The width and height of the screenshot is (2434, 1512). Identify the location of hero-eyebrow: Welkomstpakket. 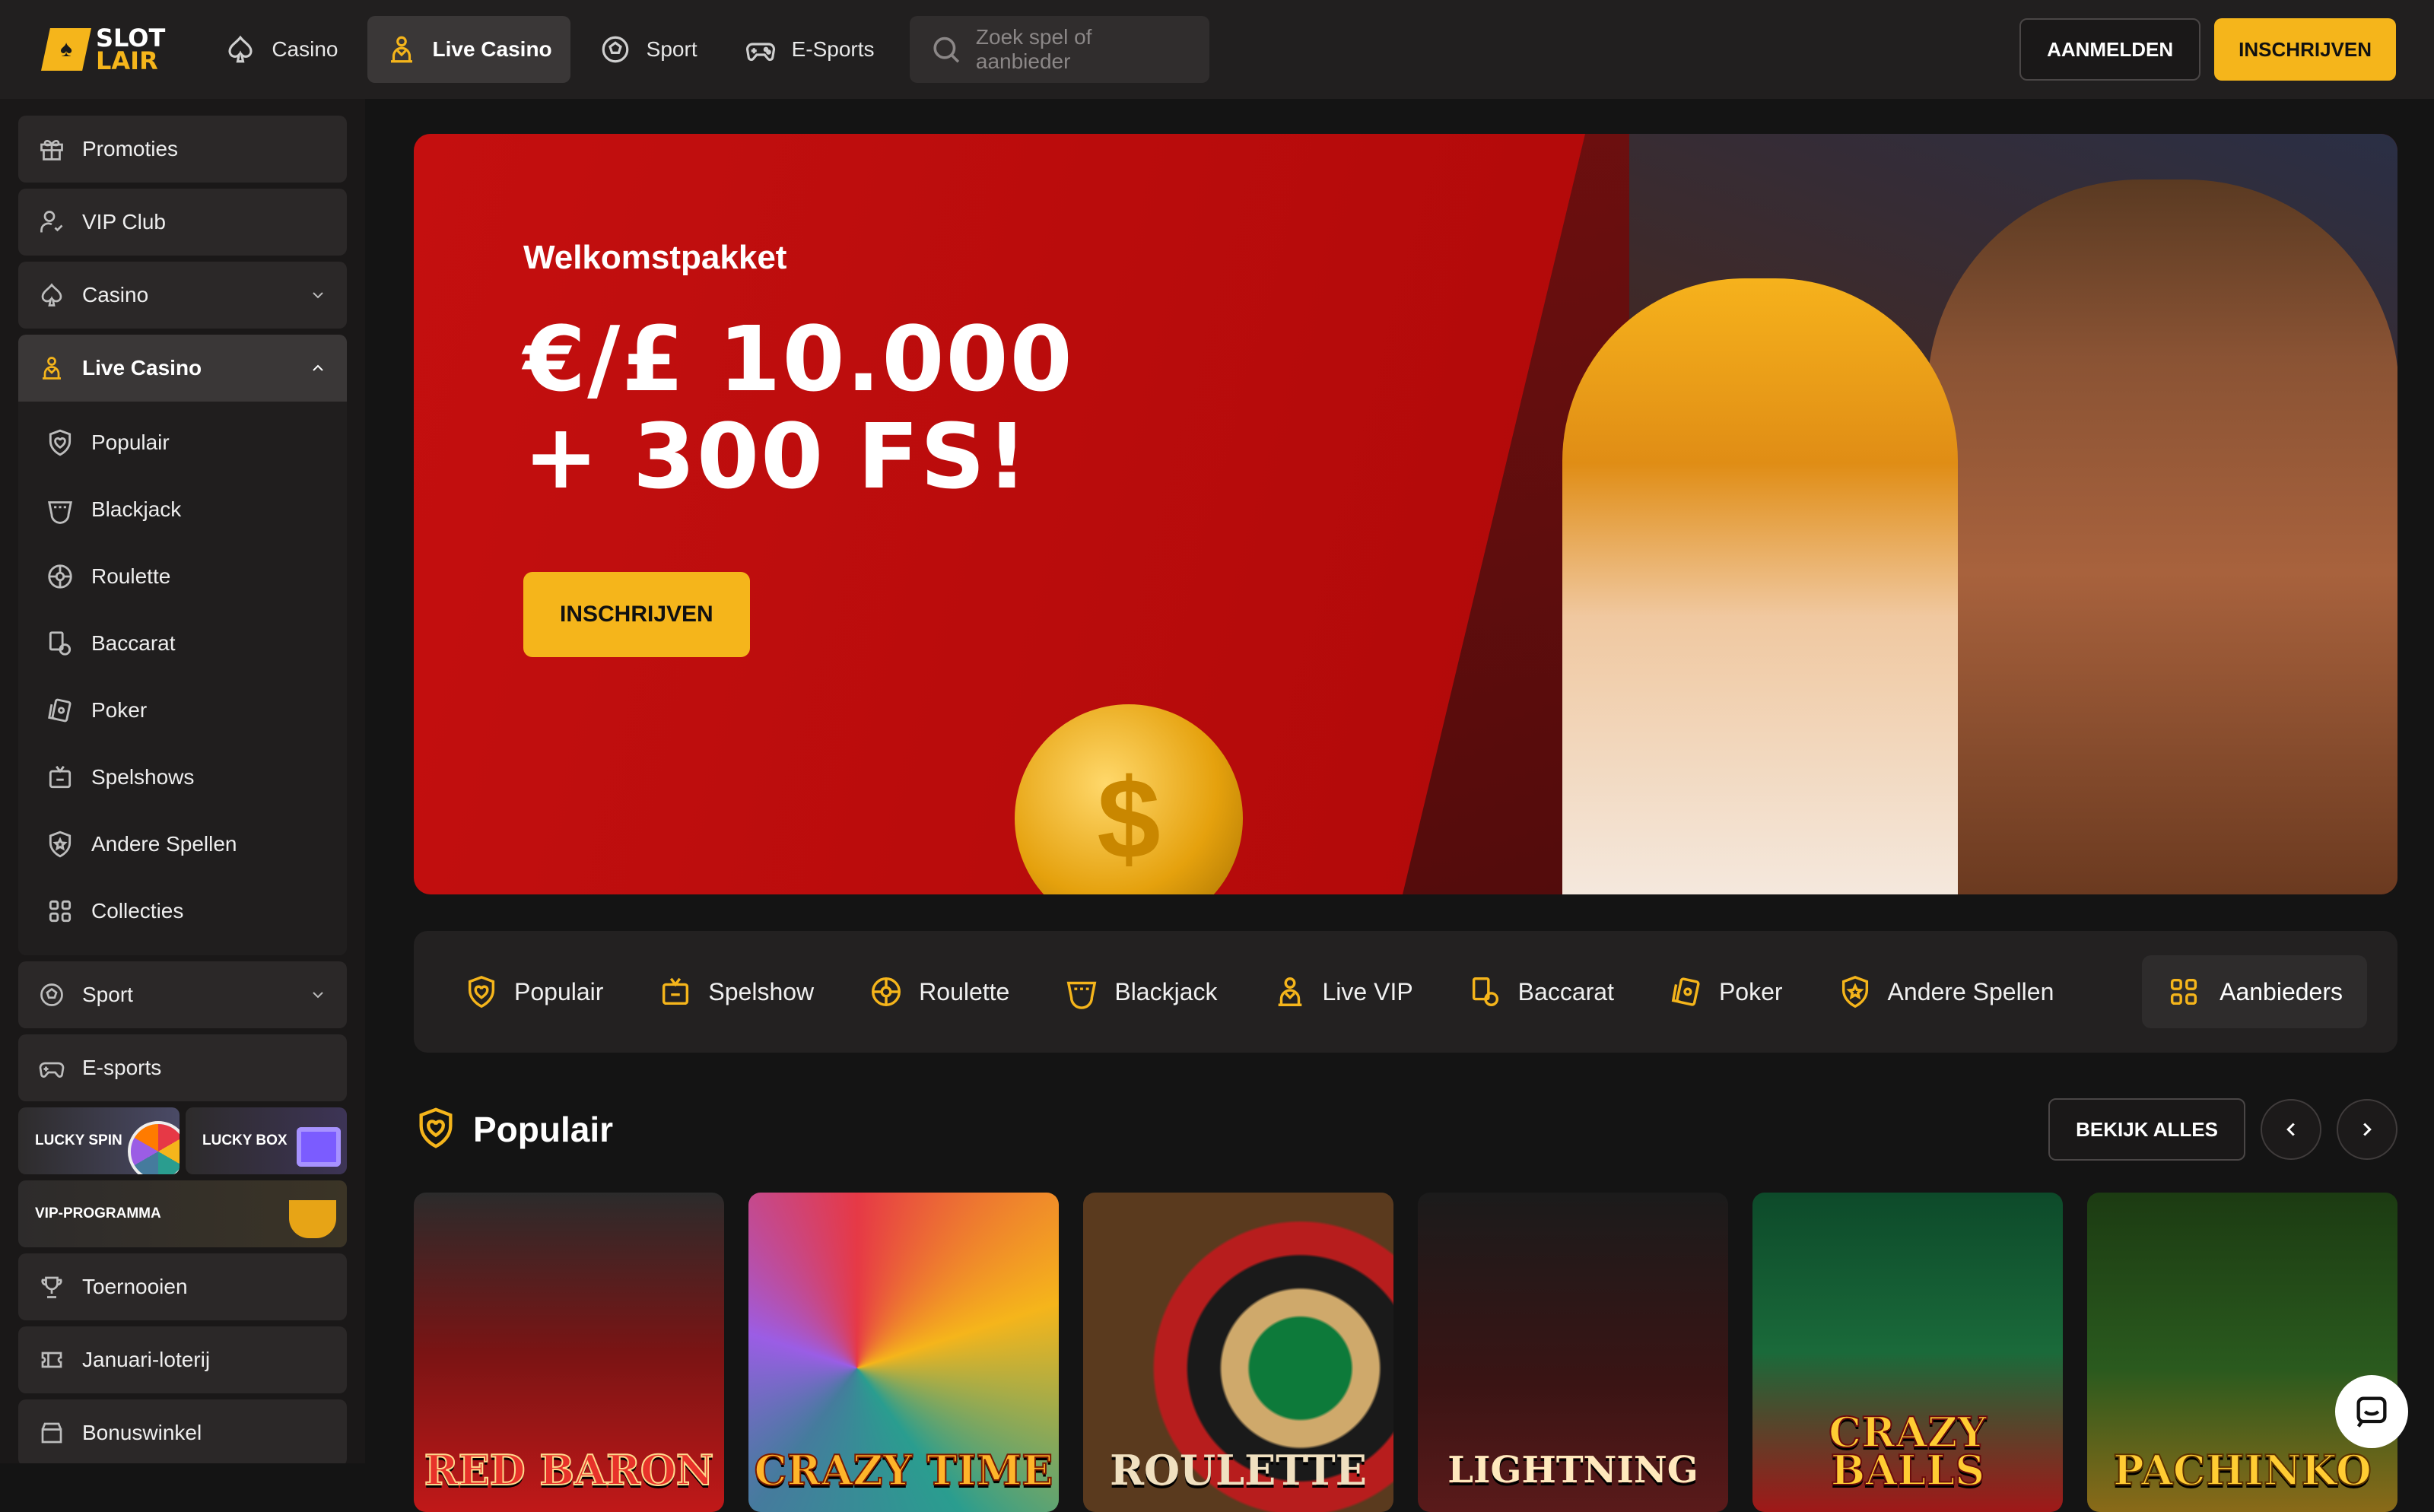
(655, 257).